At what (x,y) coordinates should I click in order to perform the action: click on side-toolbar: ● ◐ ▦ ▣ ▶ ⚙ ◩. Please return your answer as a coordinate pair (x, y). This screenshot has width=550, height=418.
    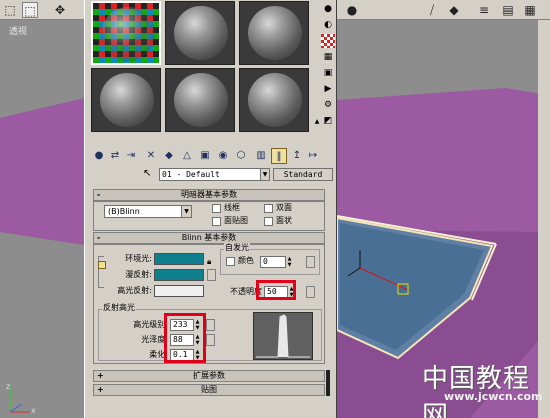
    Looking at the image, I should click on (328, 70).